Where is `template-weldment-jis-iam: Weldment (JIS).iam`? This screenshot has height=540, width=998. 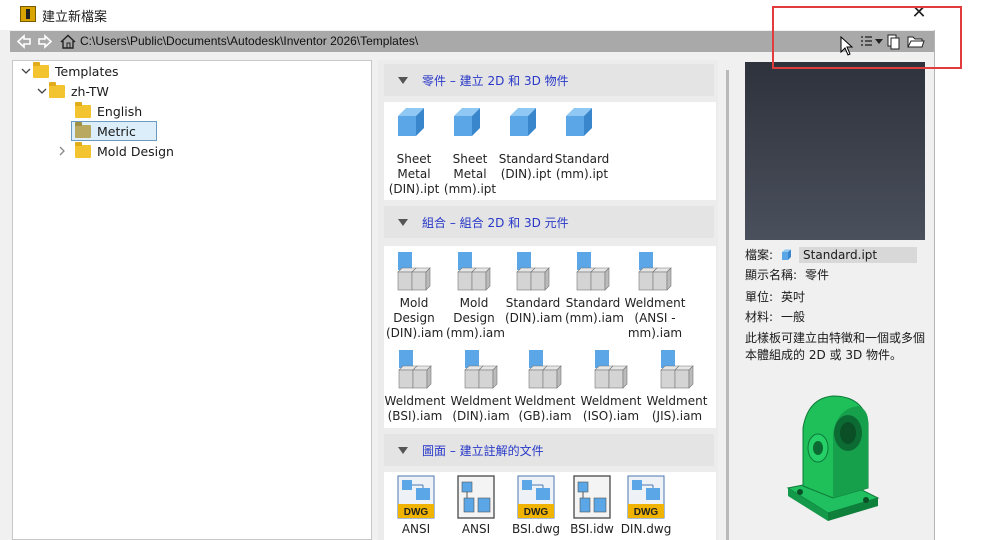 template-weldment-jis-iam: Weldment (JIS).iam is located at coordinates (677, 385).